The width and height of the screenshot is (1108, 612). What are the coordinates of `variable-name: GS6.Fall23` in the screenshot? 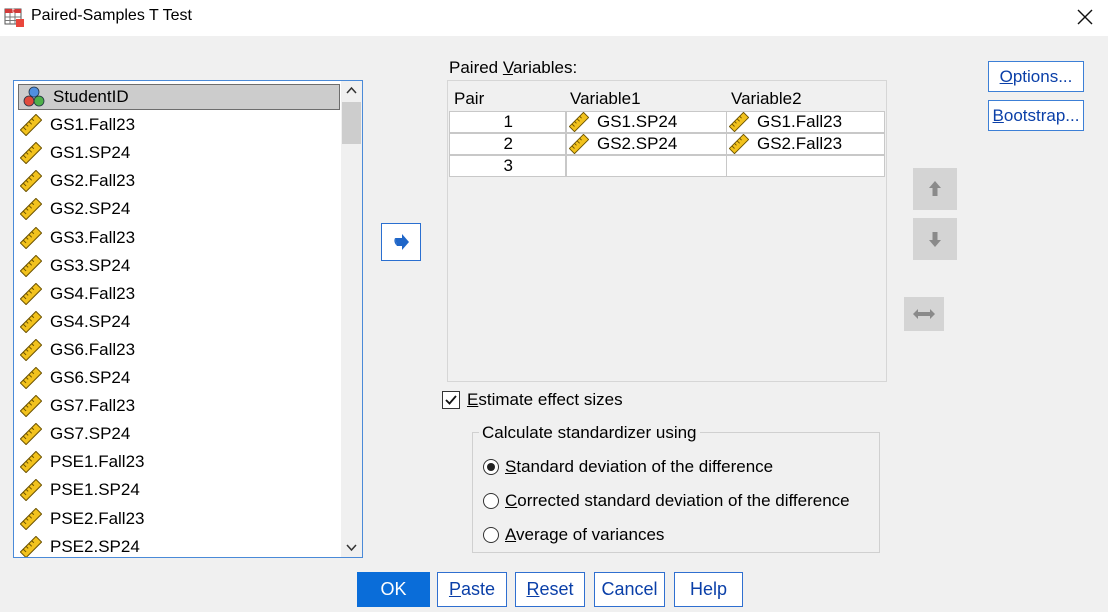 It's located at (93, 349).